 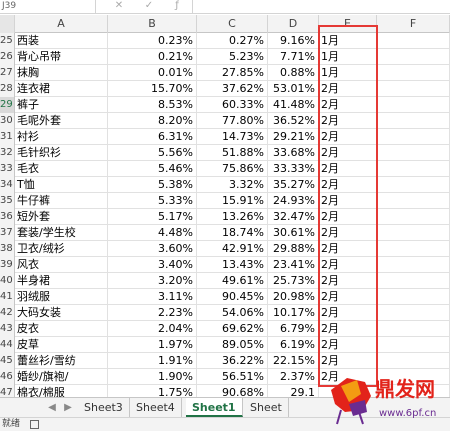 What do you see at coordinates (7, 391) in the screenshot?
I see `row-header: 47` at bounding box center [7, 391].